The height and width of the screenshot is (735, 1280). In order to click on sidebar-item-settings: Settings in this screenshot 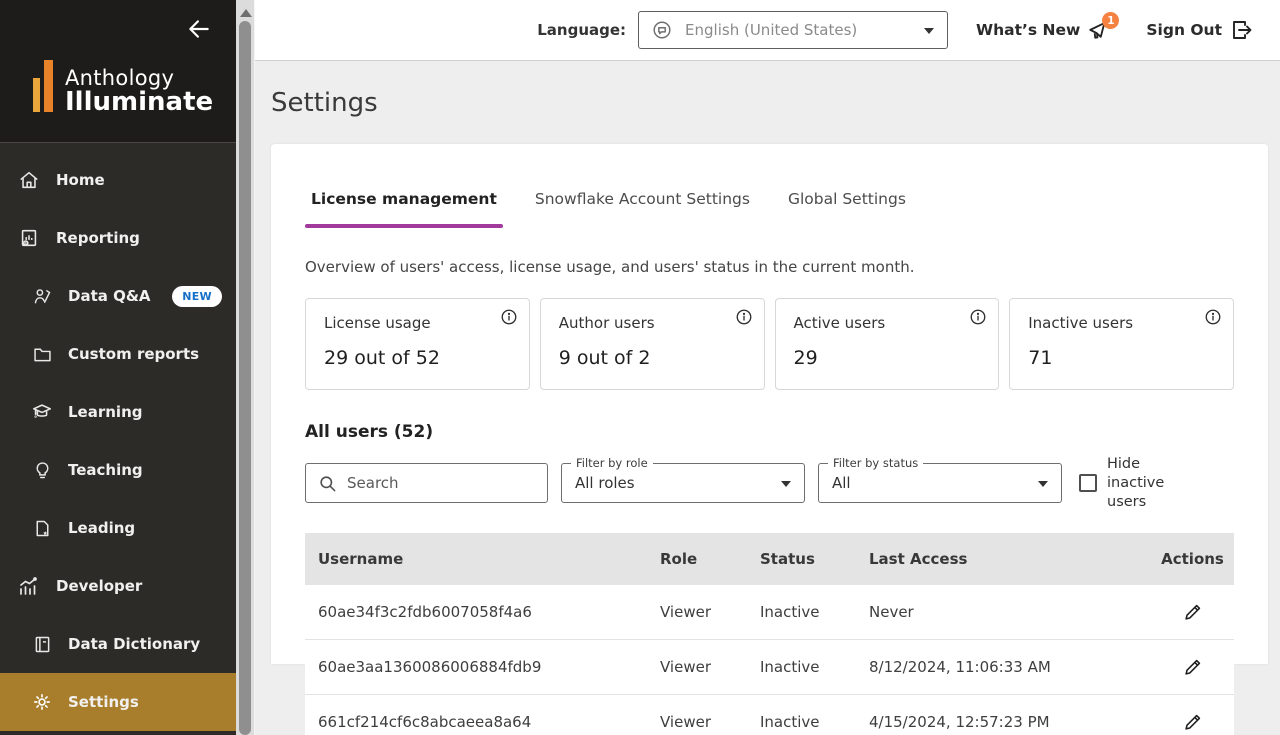, I will do `click(118, 702)`.